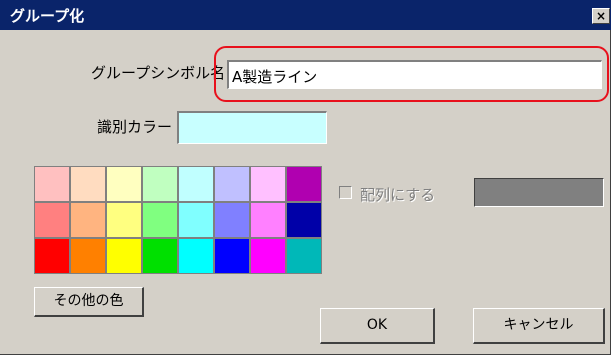 The height and width of the screenshot is (355, 611). What do you see at coordinates (377, 326) in the screenshot?
I see `ok-button: OK` at bounding box center [377, 326].